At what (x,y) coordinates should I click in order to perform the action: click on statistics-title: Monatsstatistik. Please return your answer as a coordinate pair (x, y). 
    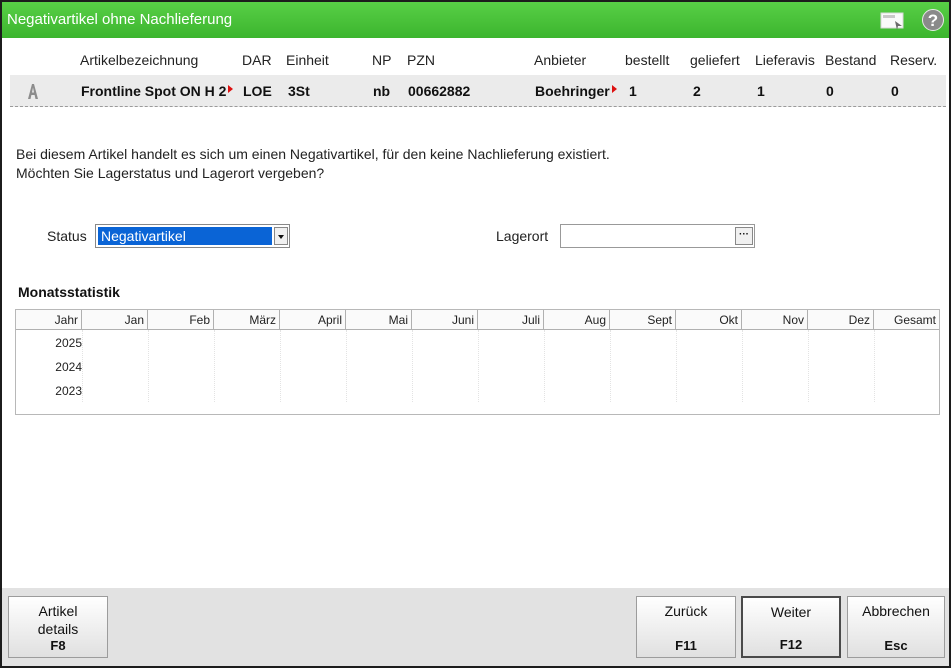
    Looking at the image, I should click on (69, 292).